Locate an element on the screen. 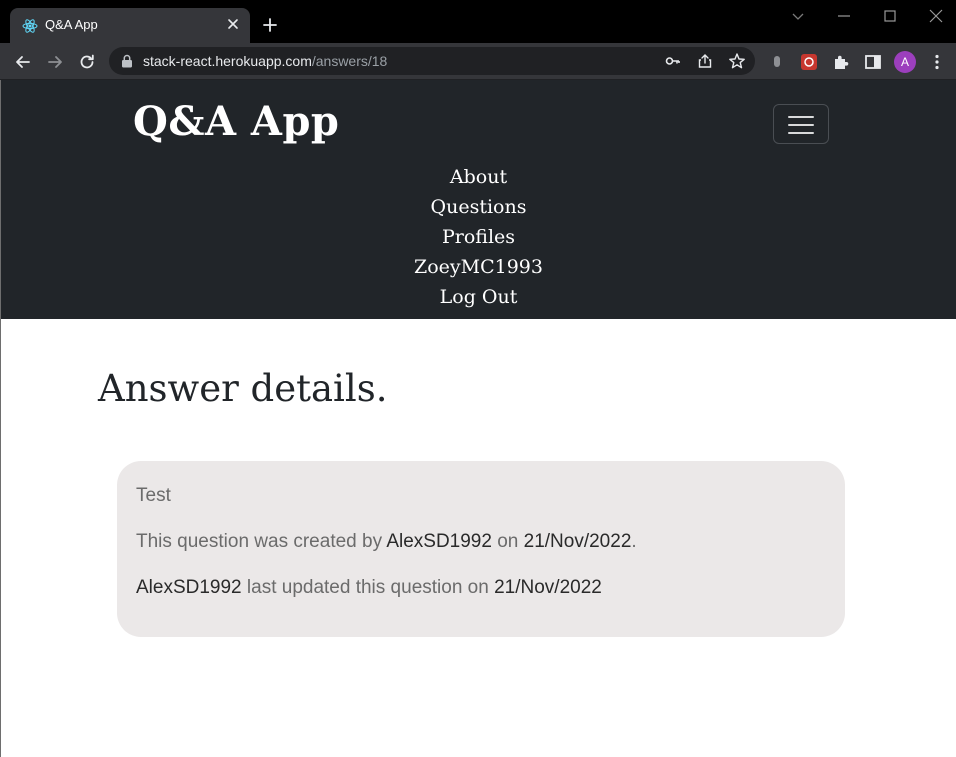  bookmark-star-icon is located at coordinates (737, 61).